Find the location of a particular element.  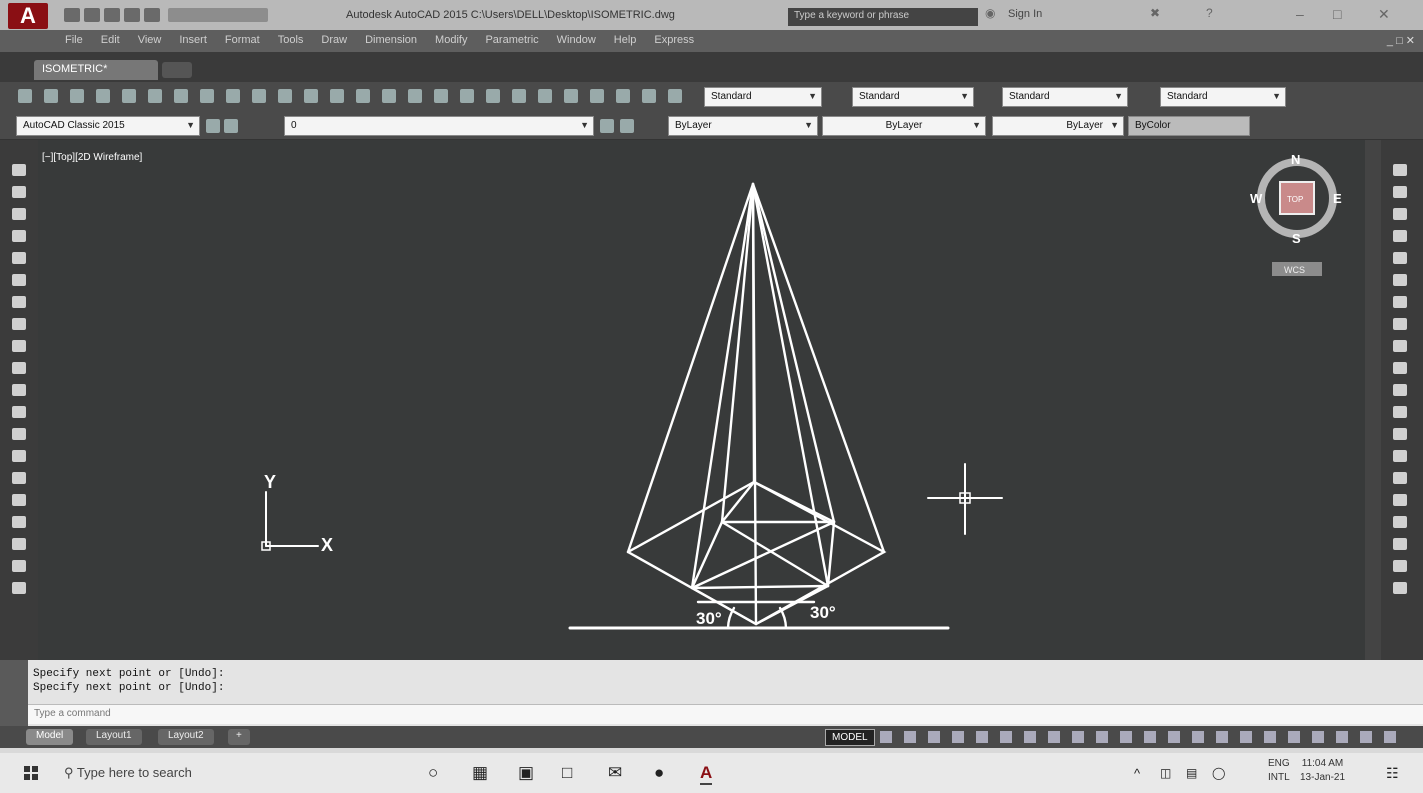

help-icon is located at coordinates (649, 96).